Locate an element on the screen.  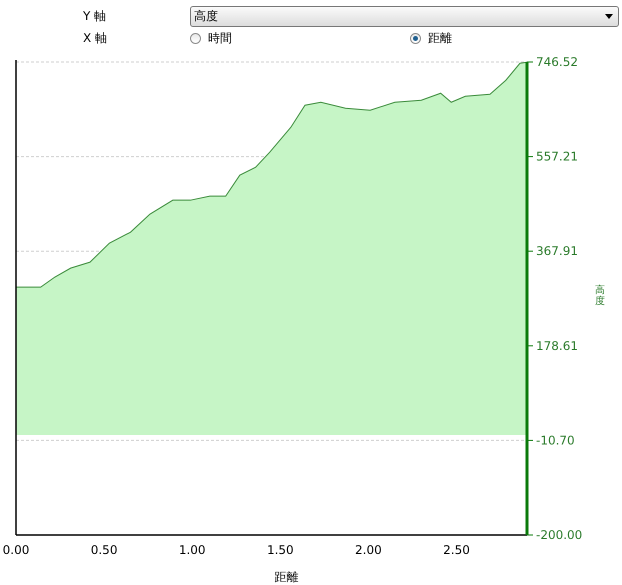
x-tick-label: 1.50 is located at coordinates (280, 550).